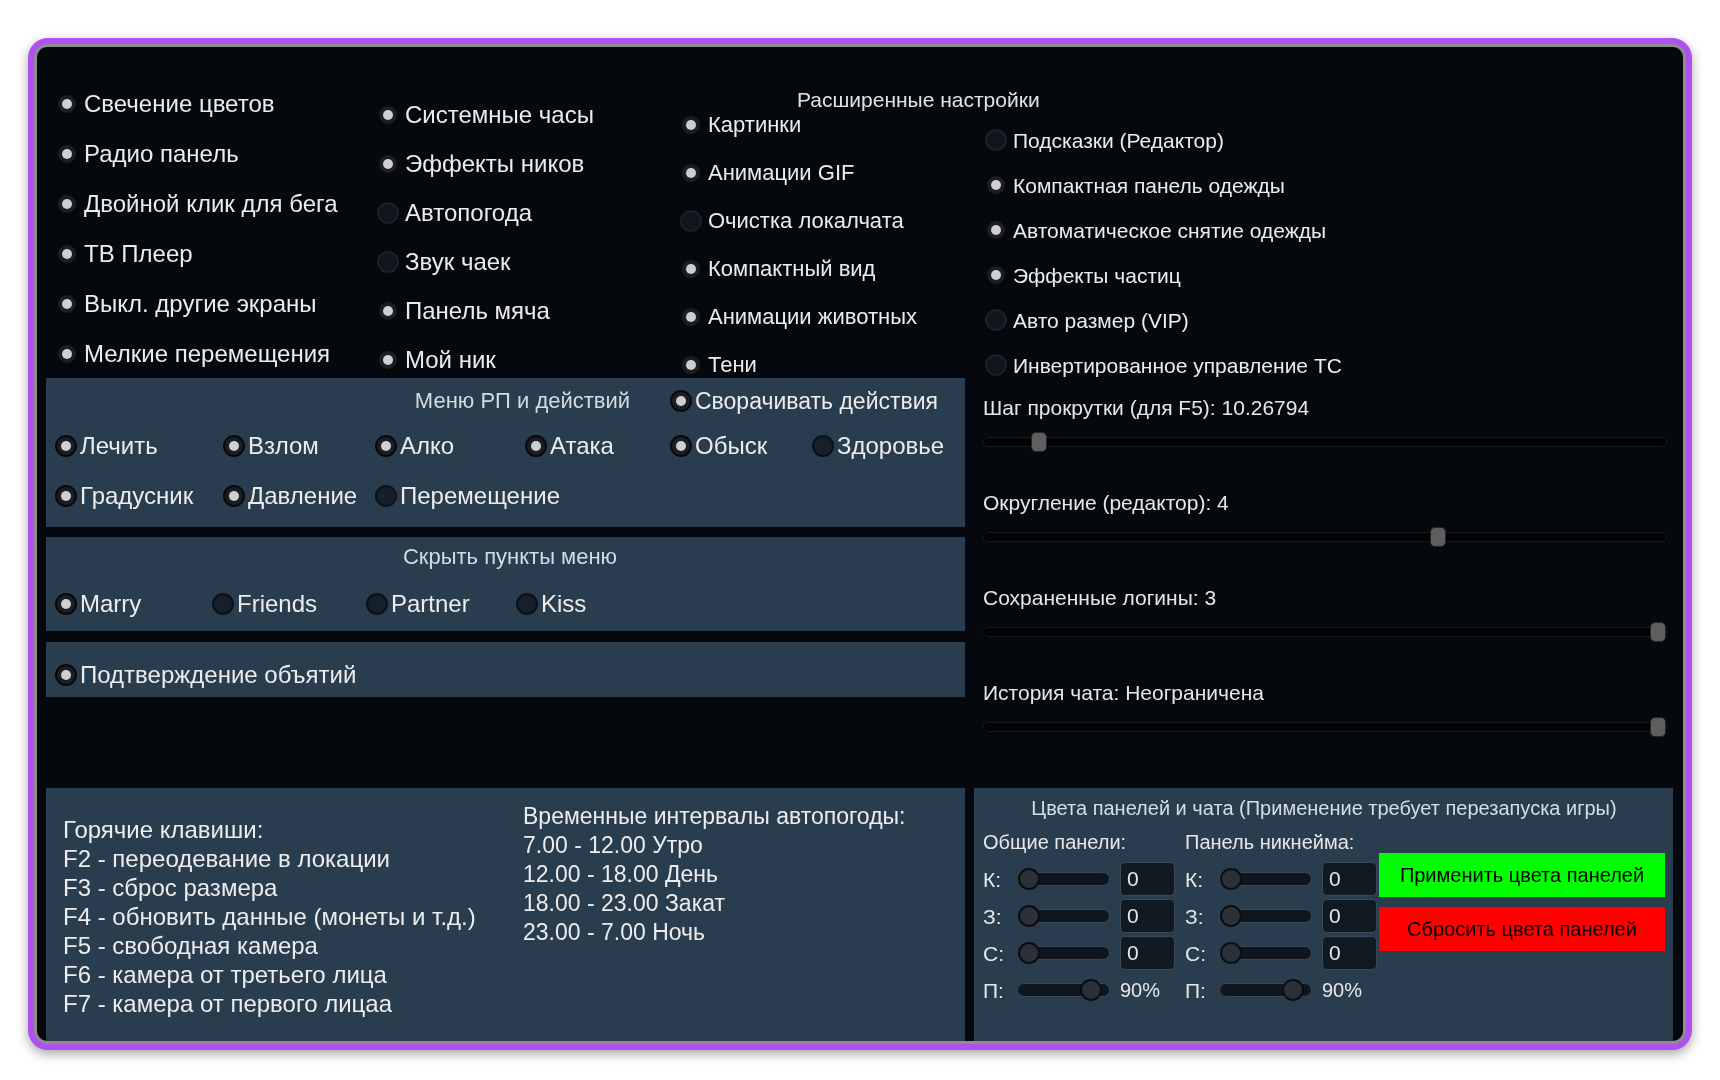 The image size is (1720, 1080). Describe the element at coordinates (1100, 598) in the screenshot. I see `slider-label: Сохраненные логины: 3` at that location.